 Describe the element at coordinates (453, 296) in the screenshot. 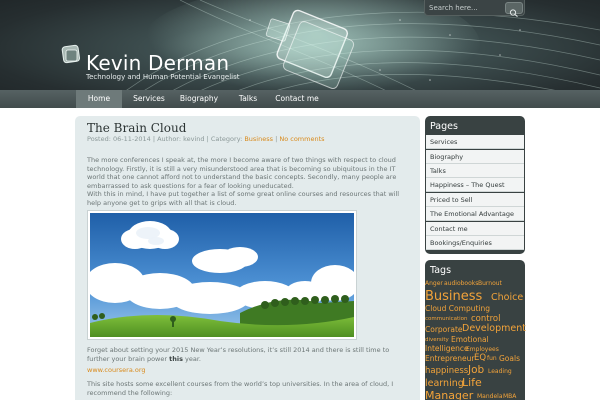

I see `tag-link: Business` at that location.